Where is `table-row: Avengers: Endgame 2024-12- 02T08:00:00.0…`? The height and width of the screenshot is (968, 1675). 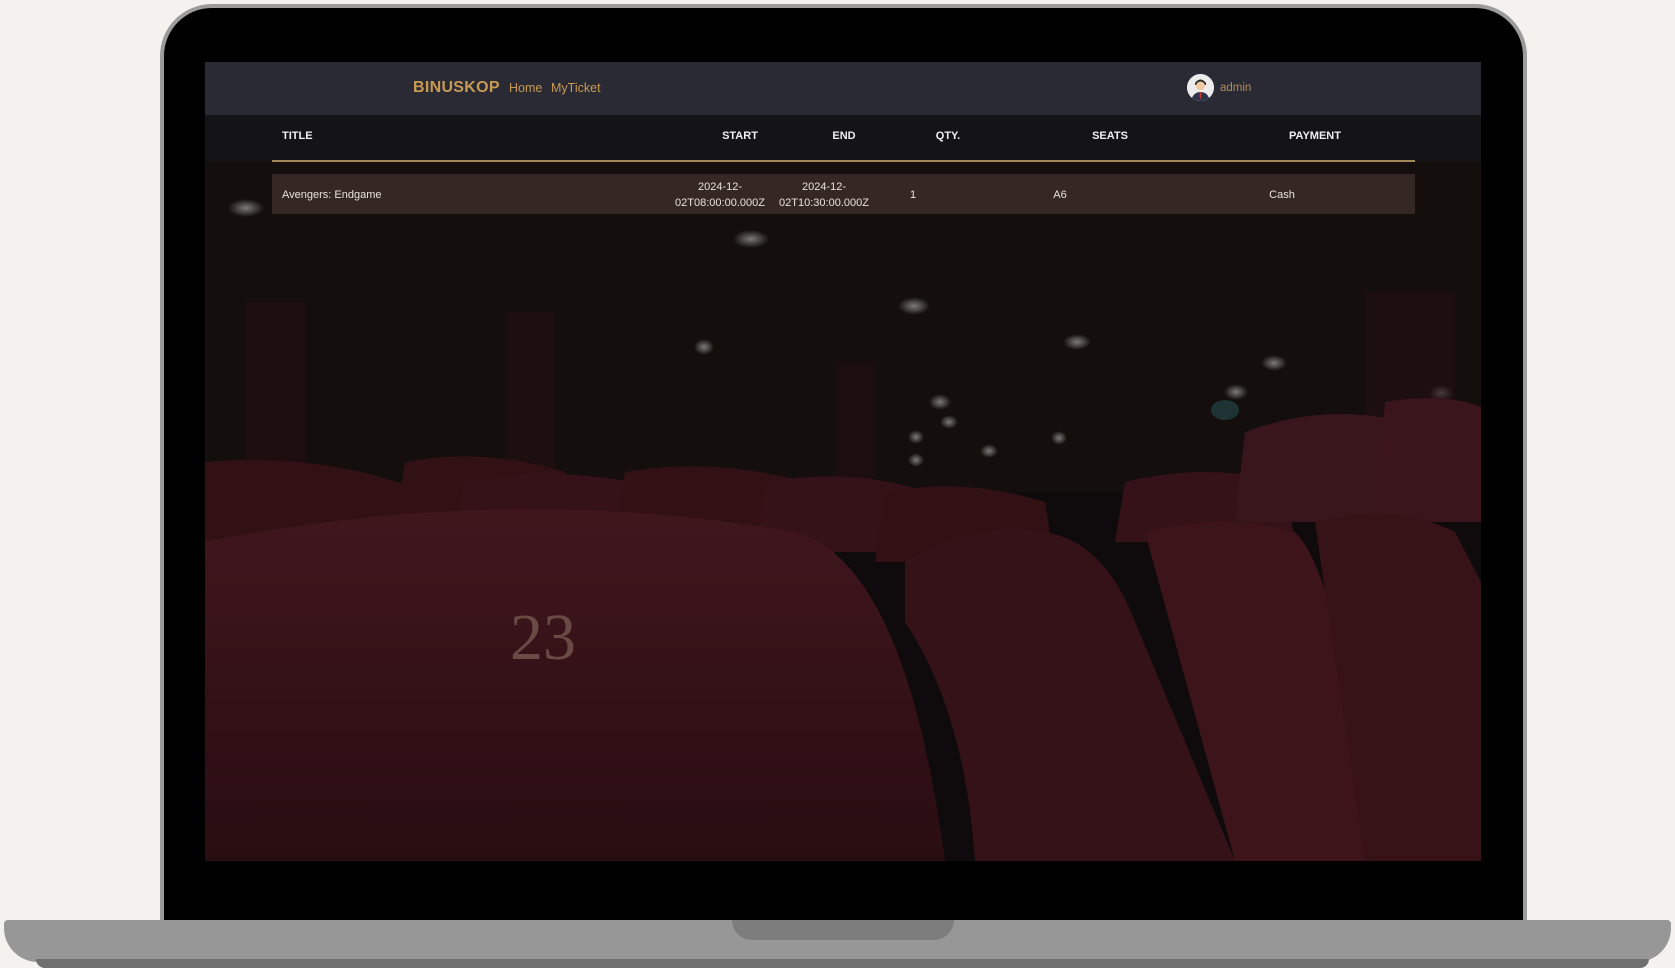 table-row: Avengers: Endgame 2024-12- 02T08:00:00.0… is located at coordinates (843, 194).